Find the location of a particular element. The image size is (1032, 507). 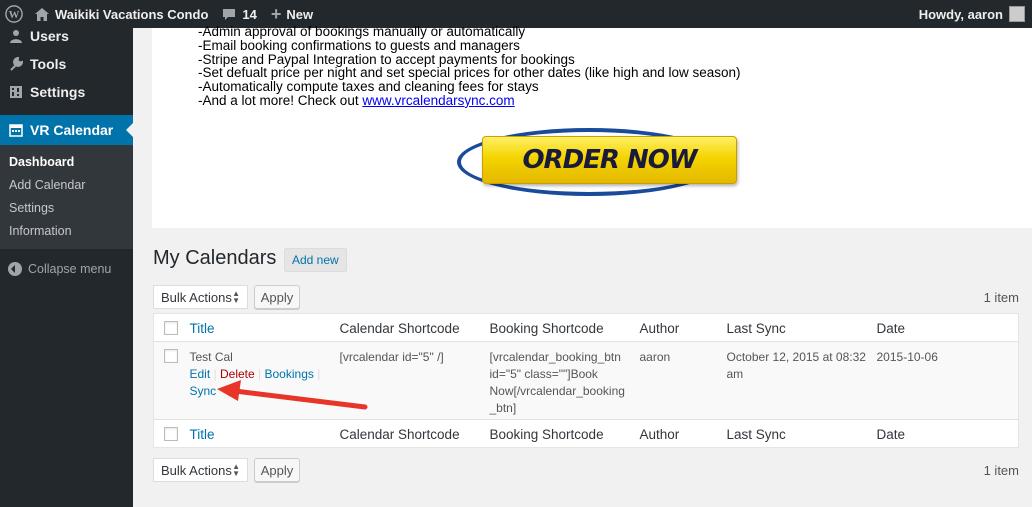

submenu-add-calendar: Add Calendar is located at coordinates (66, 185).